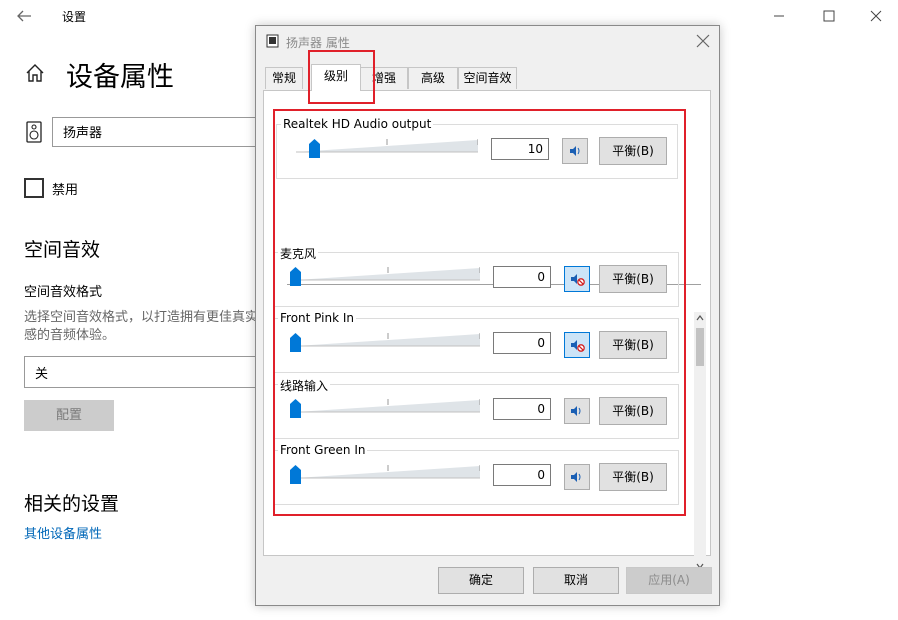 The height and width of the screenshot is (620, 898). Describe the element at coordinates (315, 148) in the screenshot. I see `output-slider-thumb` at that location.